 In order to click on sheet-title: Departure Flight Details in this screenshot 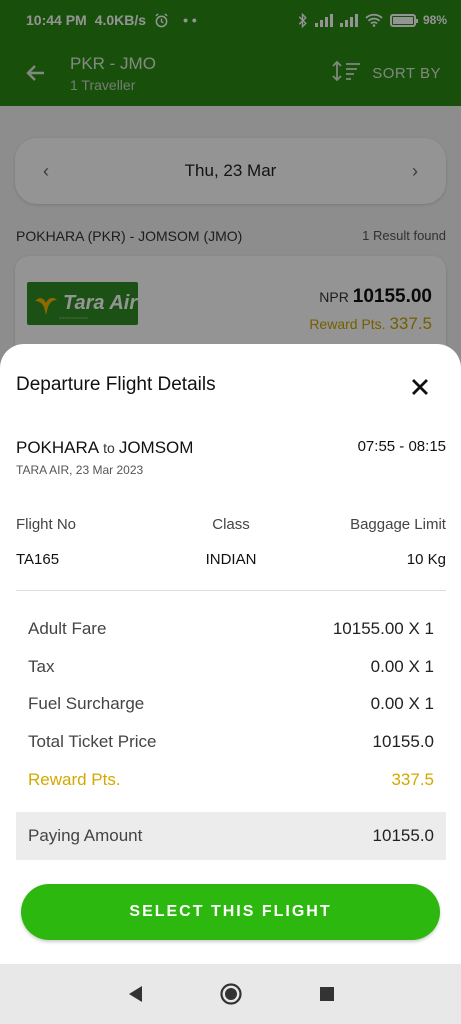, I will do `click(116, 384)`.